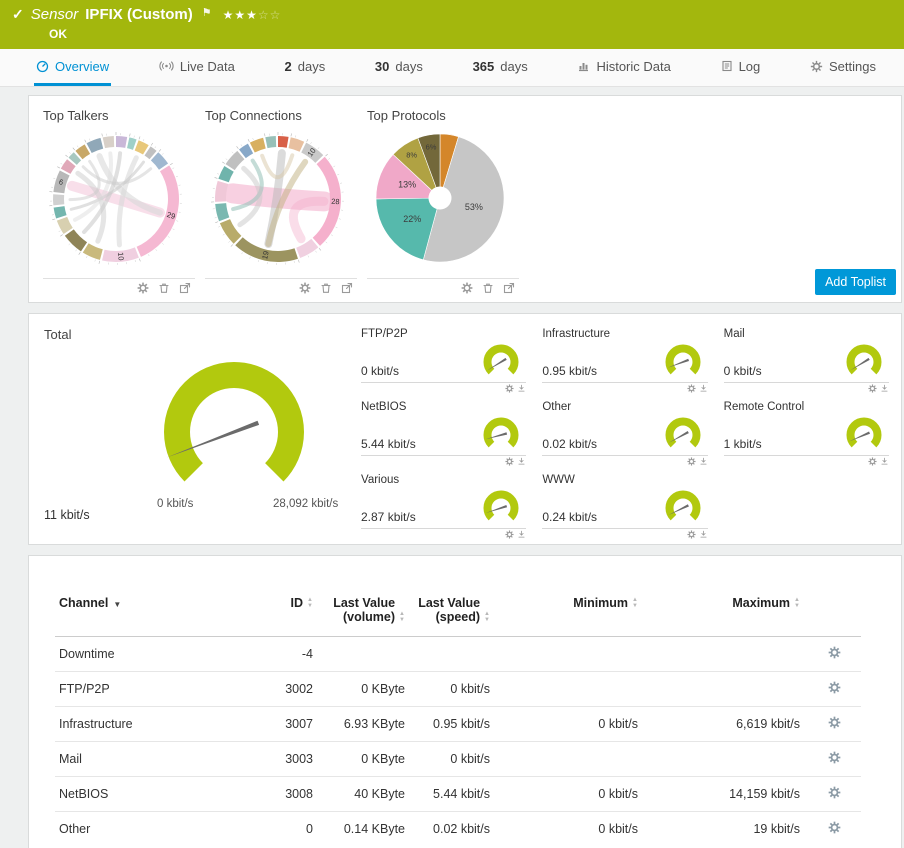  I want to click on priority-stars: ★★★☆☆, so click(252, 15).